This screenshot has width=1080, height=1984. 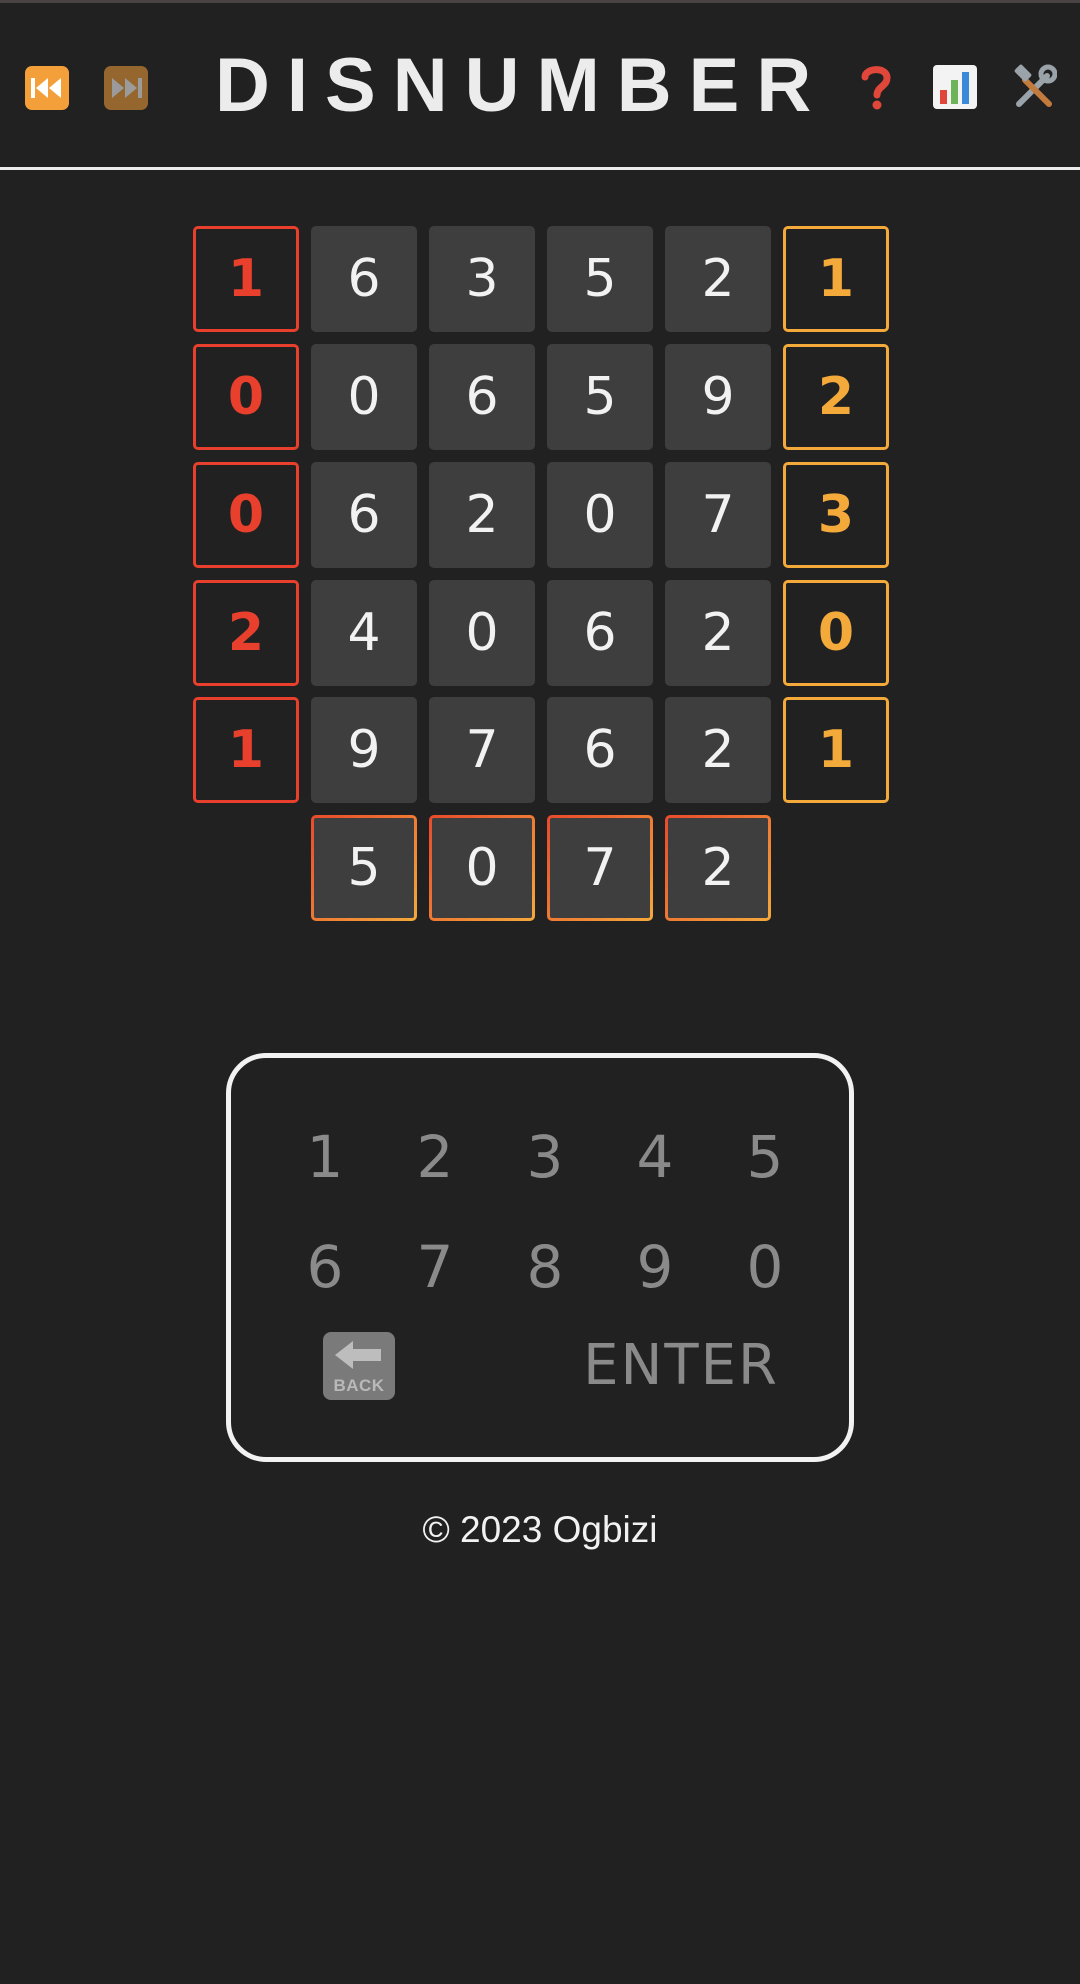 I want to click on digit-key: 9, so click(x=655, y=1267).